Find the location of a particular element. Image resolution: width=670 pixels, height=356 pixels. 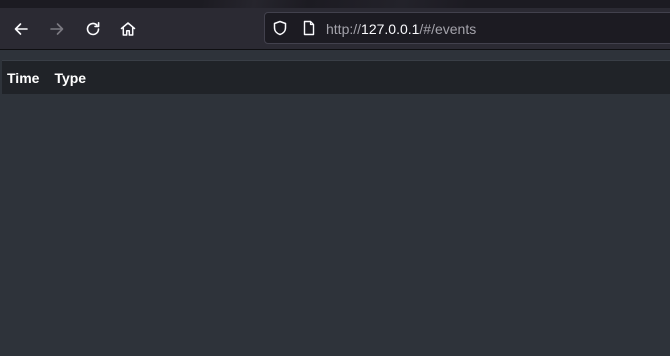

arrow-right-icon is located at coordinates (57, 29).